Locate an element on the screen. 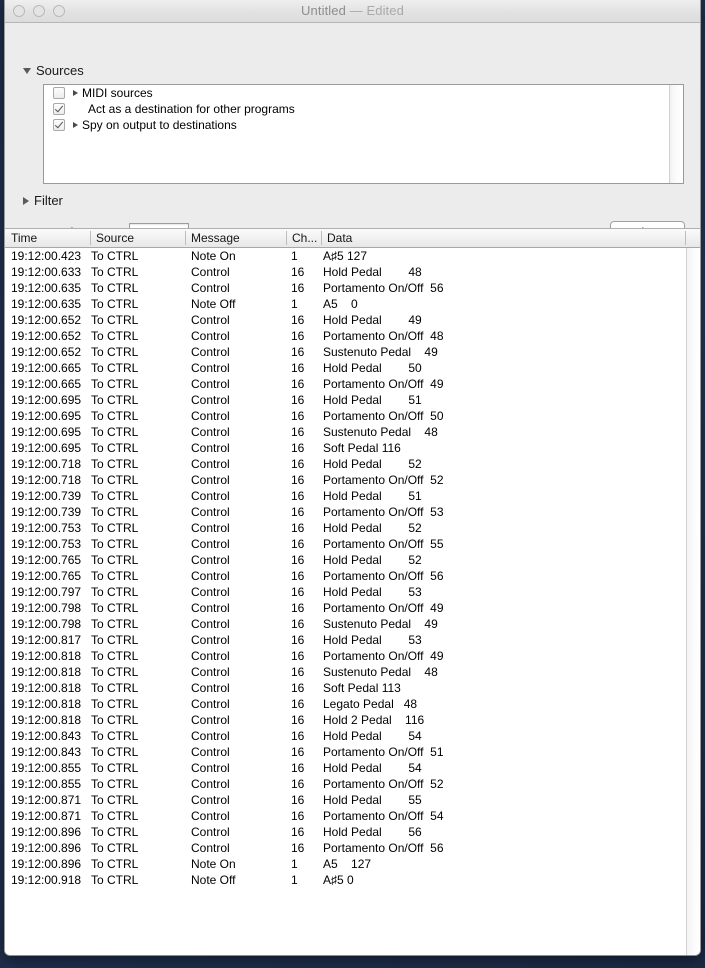 The image size is (705, 968). table-row: 19:12:00.896 To CTRL Note On 1 A5 127 is located at coordinates (345, 864).